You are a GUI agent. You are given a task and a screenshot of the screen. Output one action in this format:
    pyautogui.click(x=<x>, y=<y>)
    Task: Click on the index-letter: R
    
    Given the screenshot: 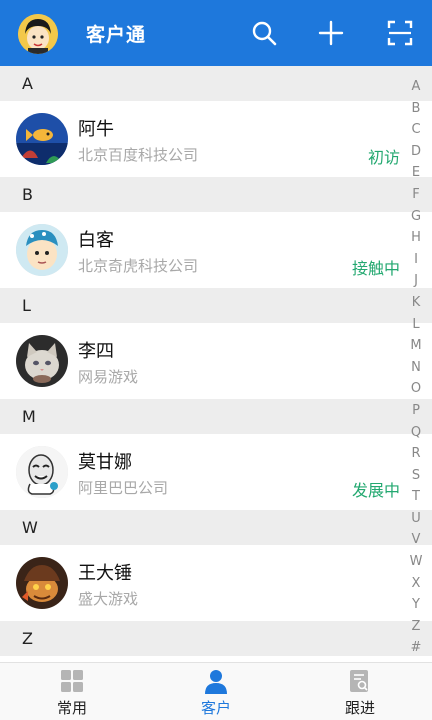 What is the action you would take?
    pyautogui.click(x=415, y=454)
    